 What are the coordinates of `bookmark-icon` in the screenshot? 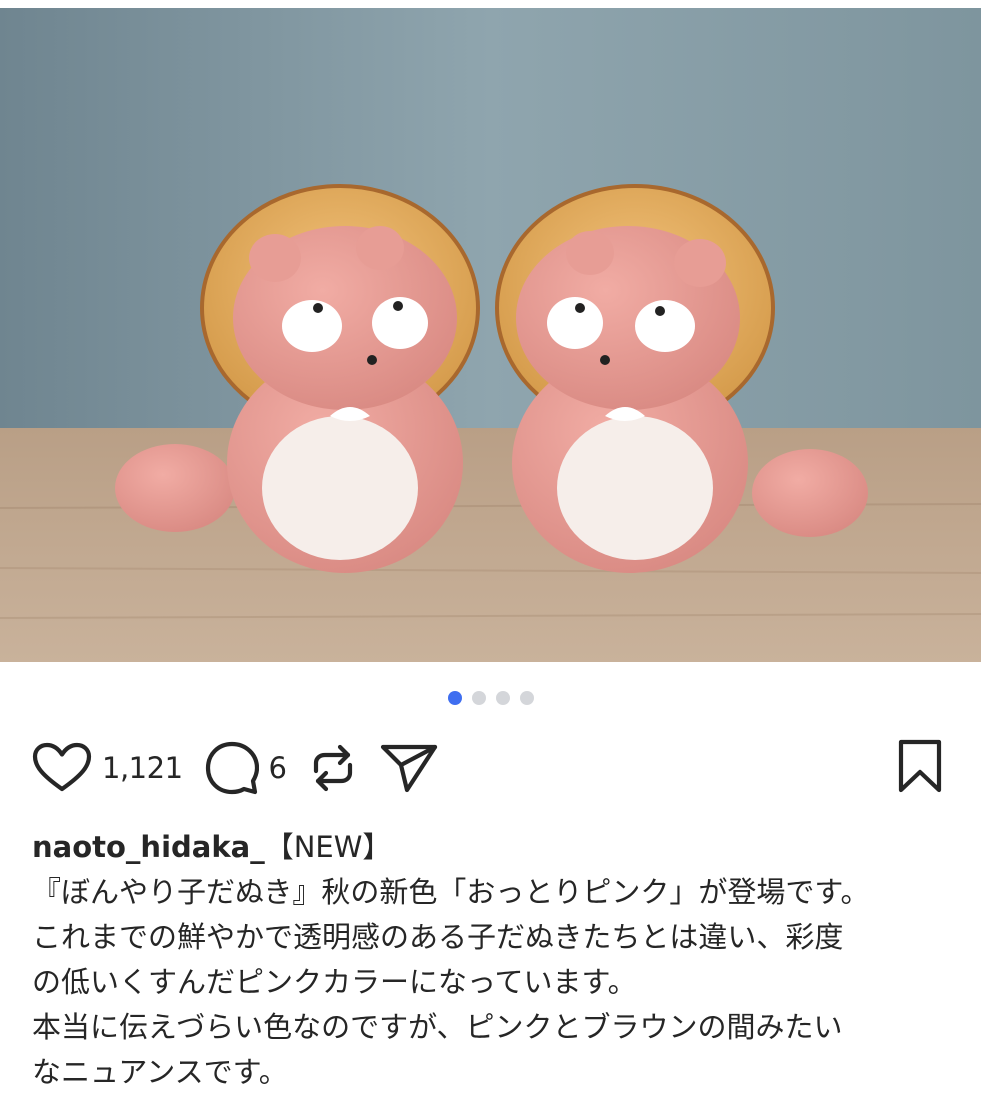 It's located at (920, 768).